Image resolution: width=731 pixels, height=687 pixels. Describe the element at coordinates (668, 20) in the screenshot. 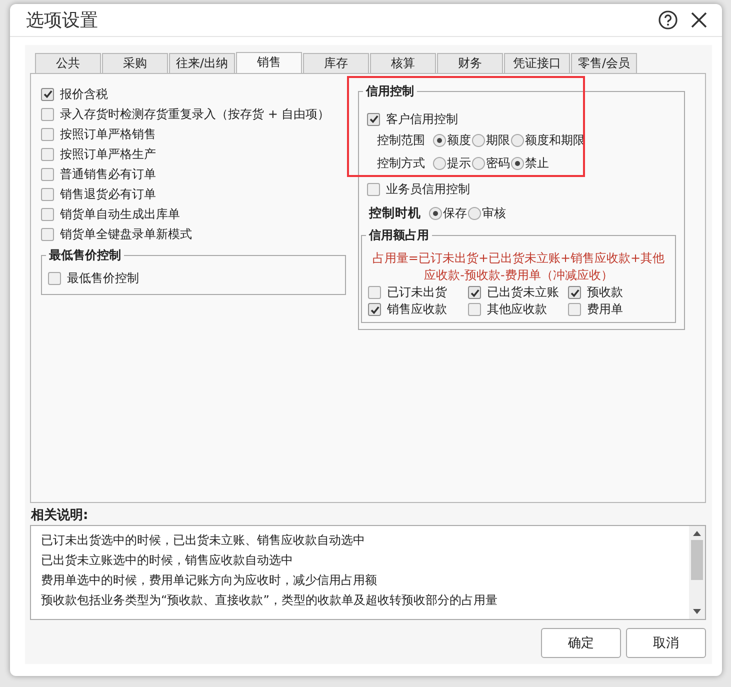

I see `help-icon` at that location.